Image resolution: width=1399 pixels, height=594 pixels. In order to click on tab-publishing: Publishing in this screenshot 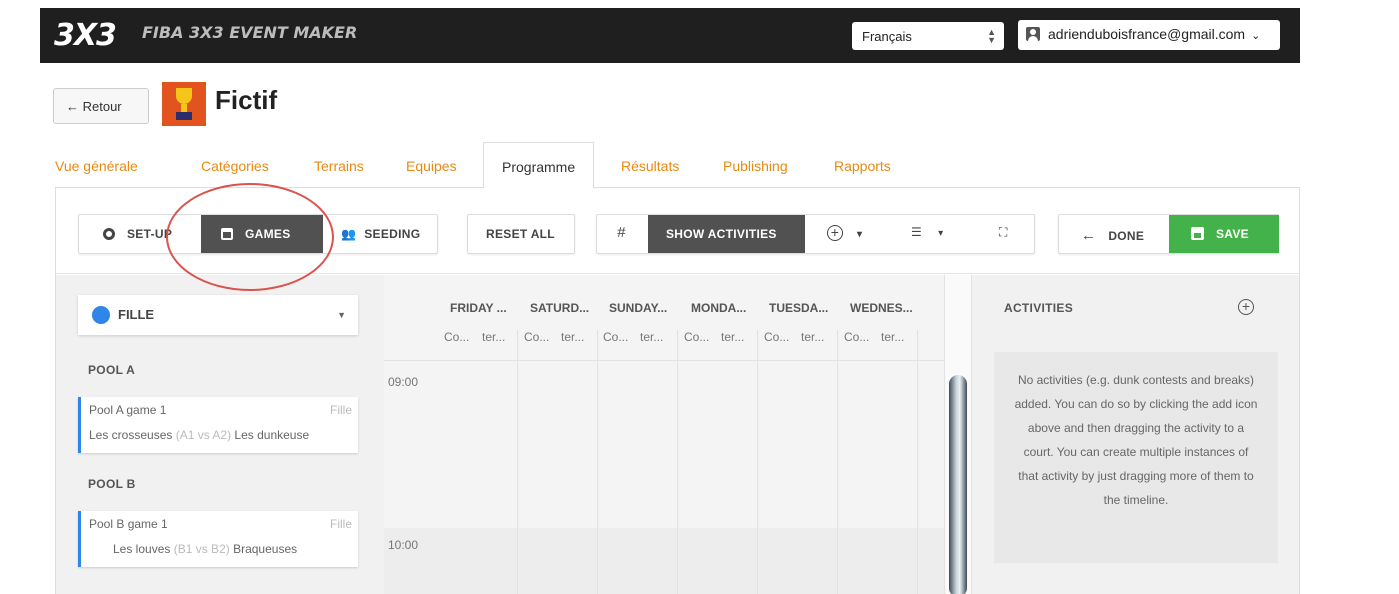, I will do `click(755, 166)`.